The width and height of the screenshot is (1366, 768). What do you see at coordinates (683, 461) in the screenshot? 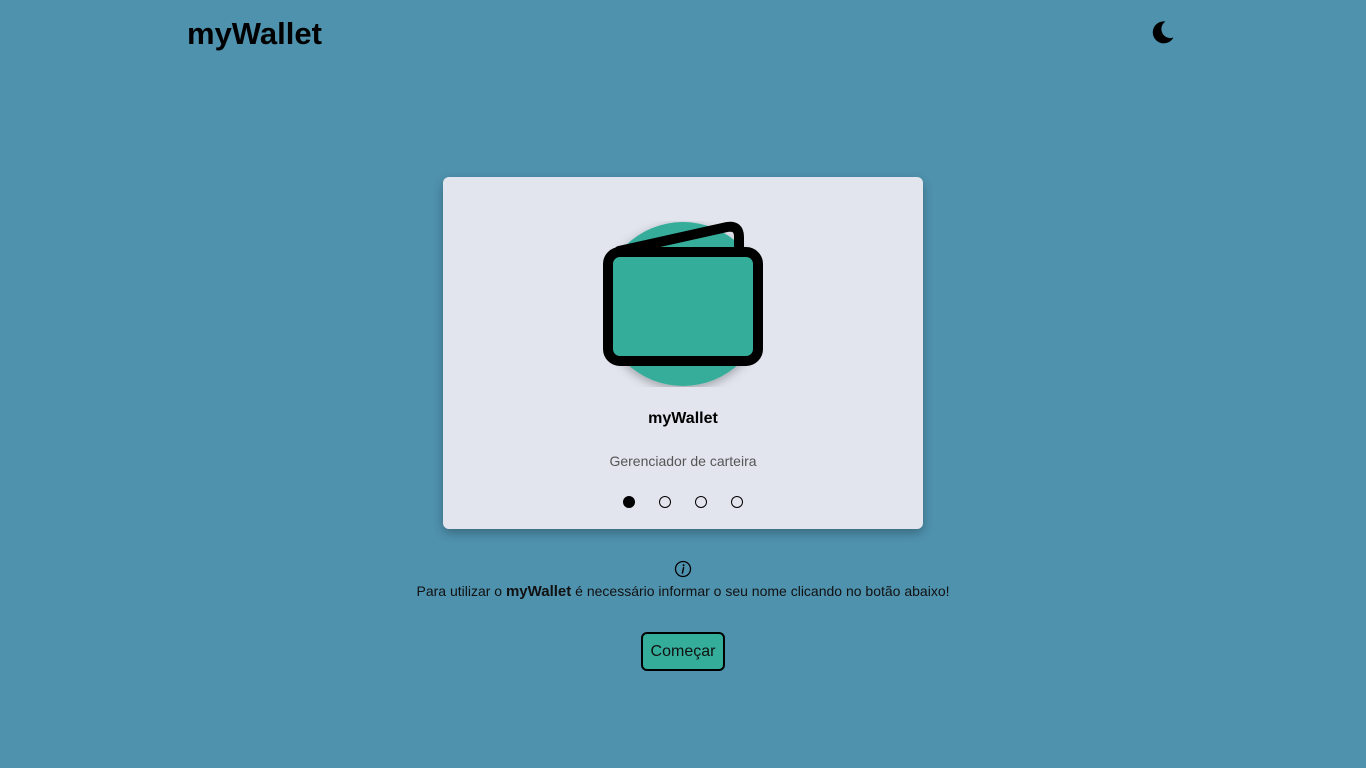
I see `card-subtitle: Gerenciador de carteira` at bounding box center [683, 461].